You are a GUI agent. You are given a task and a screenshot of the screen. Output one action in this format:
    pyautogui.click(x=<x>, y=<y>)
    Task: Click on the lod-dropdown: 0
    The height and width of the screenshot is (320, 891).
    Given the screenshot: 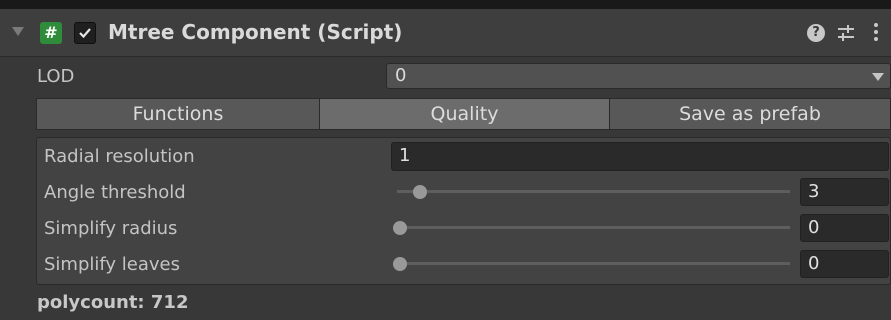 What is the action you would take?
    pyautogui.click(x=638, y=76)
    